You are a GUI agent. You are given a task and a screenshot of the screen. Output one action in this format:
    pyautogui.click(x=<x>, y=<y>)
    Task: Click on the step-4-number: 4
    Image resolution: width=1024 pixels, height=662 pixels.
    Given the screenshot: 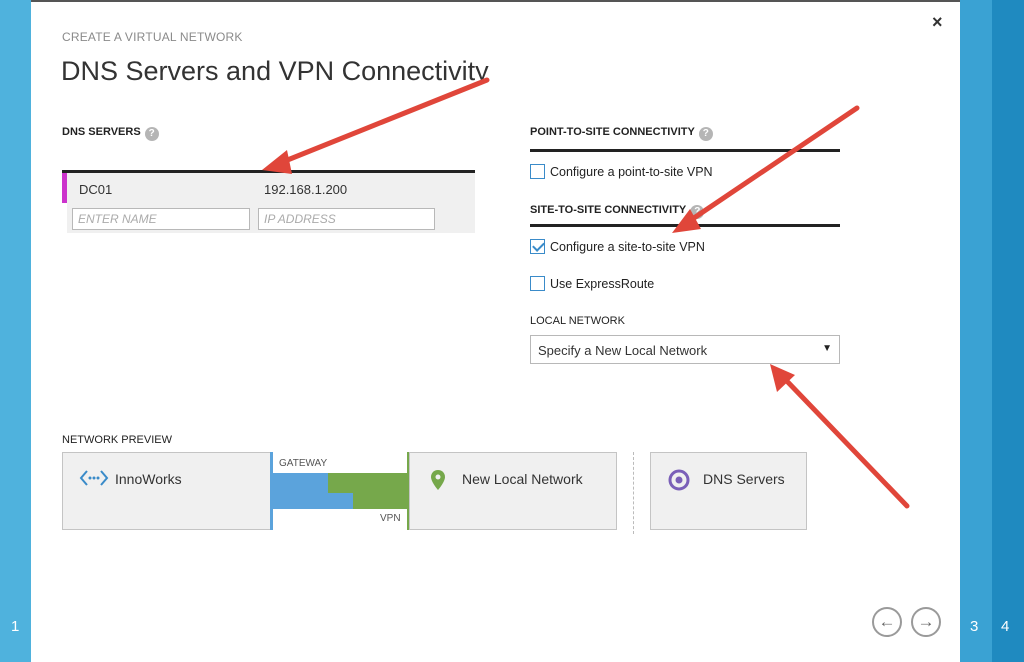 What is the action you would take?
    pyautogui.click(x=1005, y=626)
    